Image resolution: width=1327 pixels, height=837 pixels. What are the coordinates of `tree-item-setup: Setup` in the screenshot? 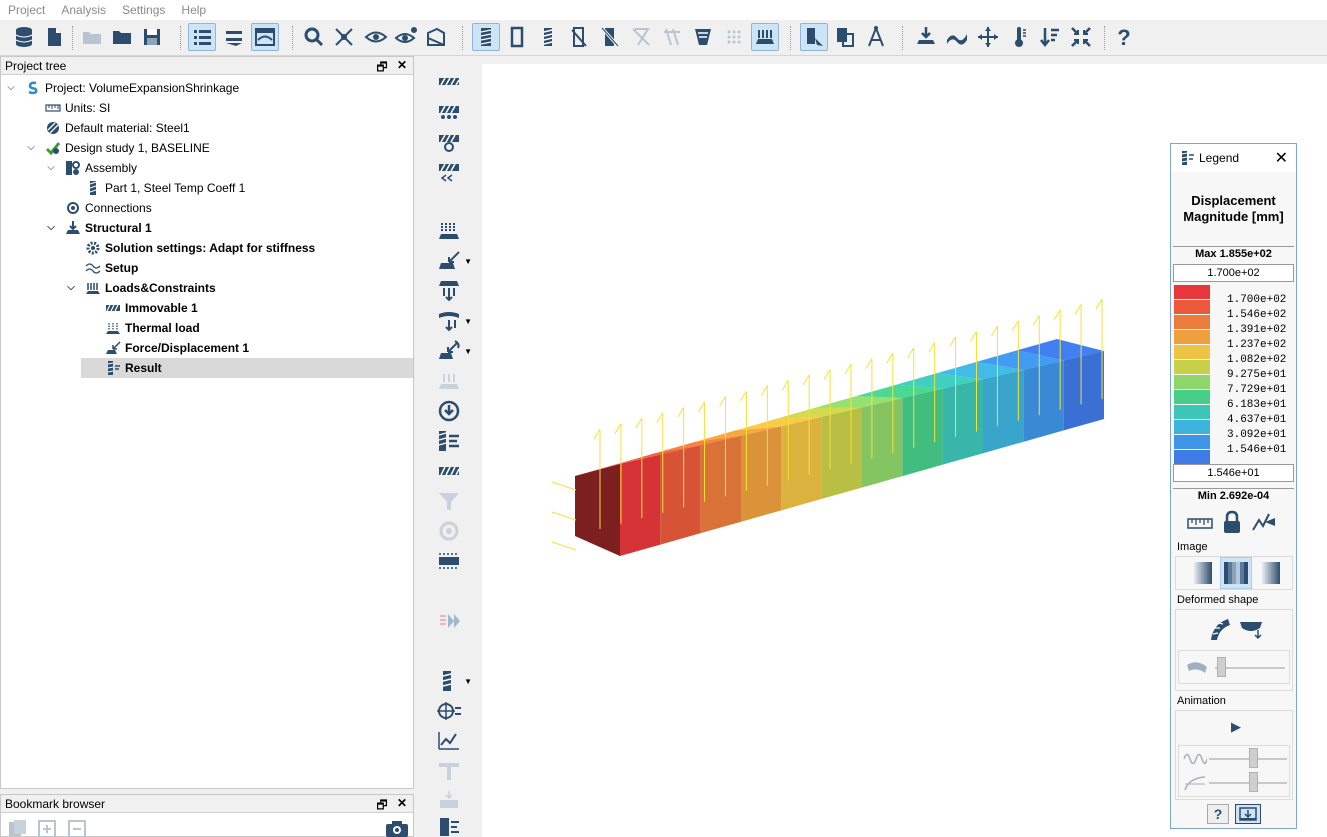 It's located at (101, 268).